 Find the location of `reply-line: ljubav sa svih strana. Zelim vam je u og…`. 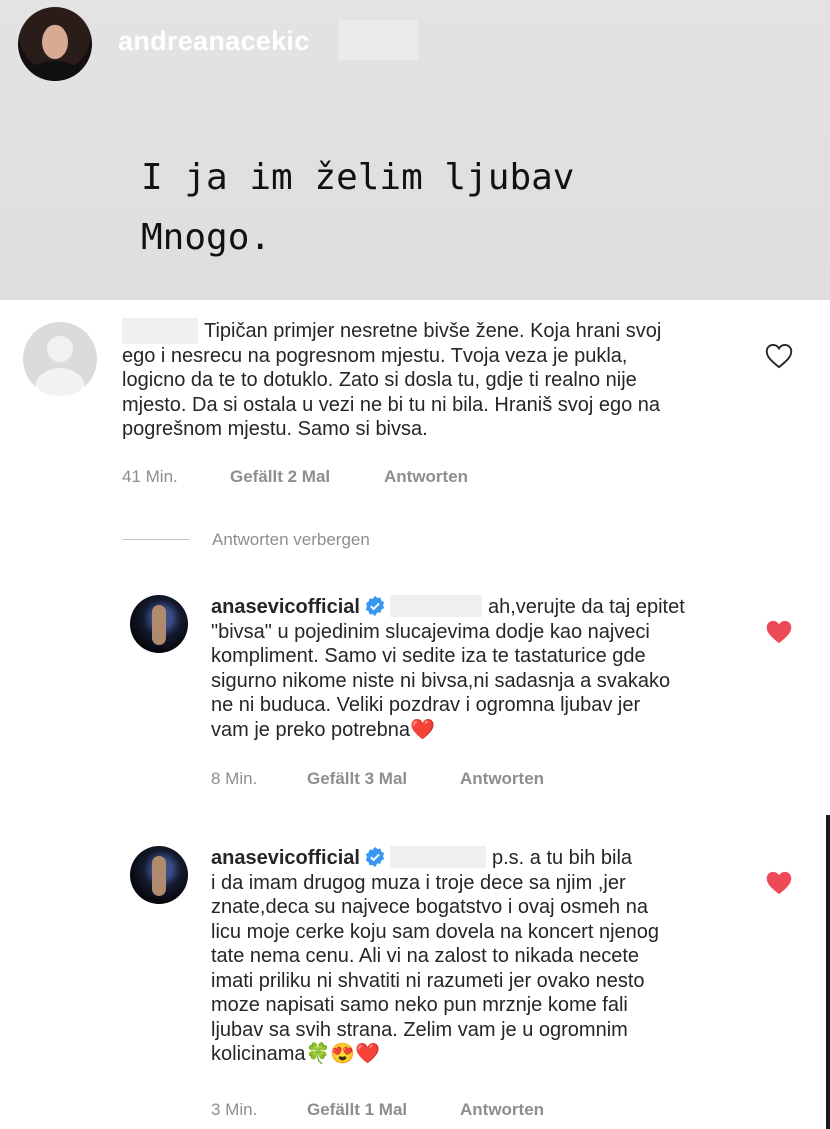

reply-line: ljubav sa svih strana. Zelim vam je u og… is located at coordinates (419, 1029).